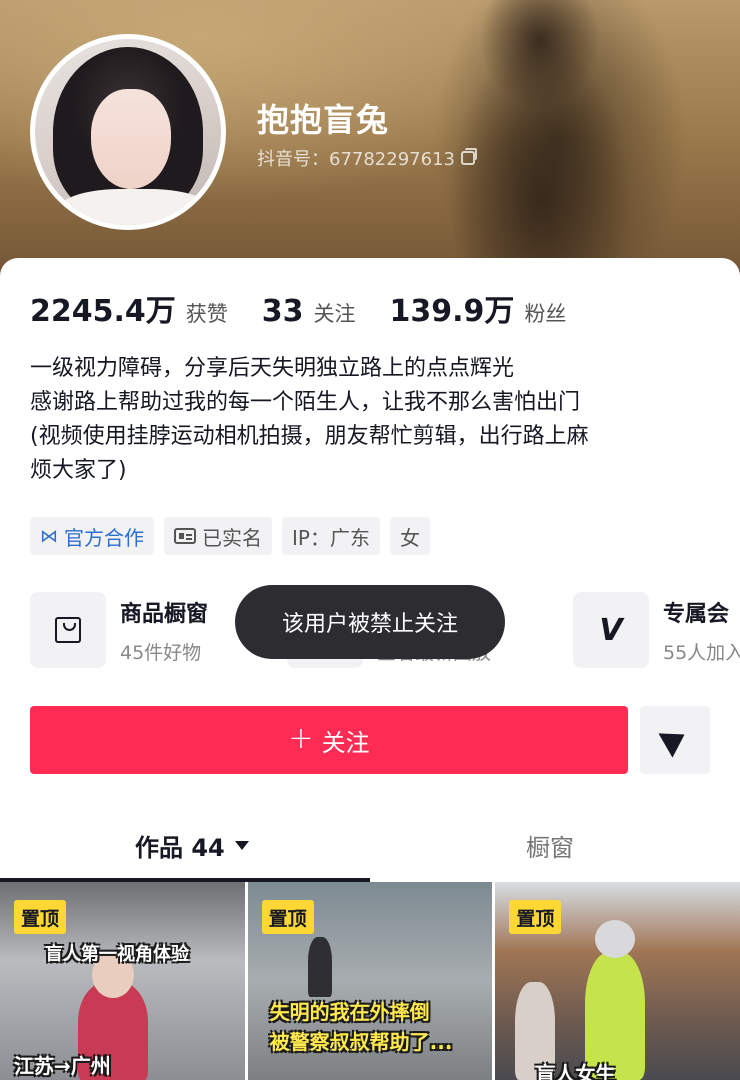 This screenshot has height=1080, width=740. I want to click on bio-line: 一级视力障碍，分享后天失明独立路上的点点辉光, so click(272, 368).